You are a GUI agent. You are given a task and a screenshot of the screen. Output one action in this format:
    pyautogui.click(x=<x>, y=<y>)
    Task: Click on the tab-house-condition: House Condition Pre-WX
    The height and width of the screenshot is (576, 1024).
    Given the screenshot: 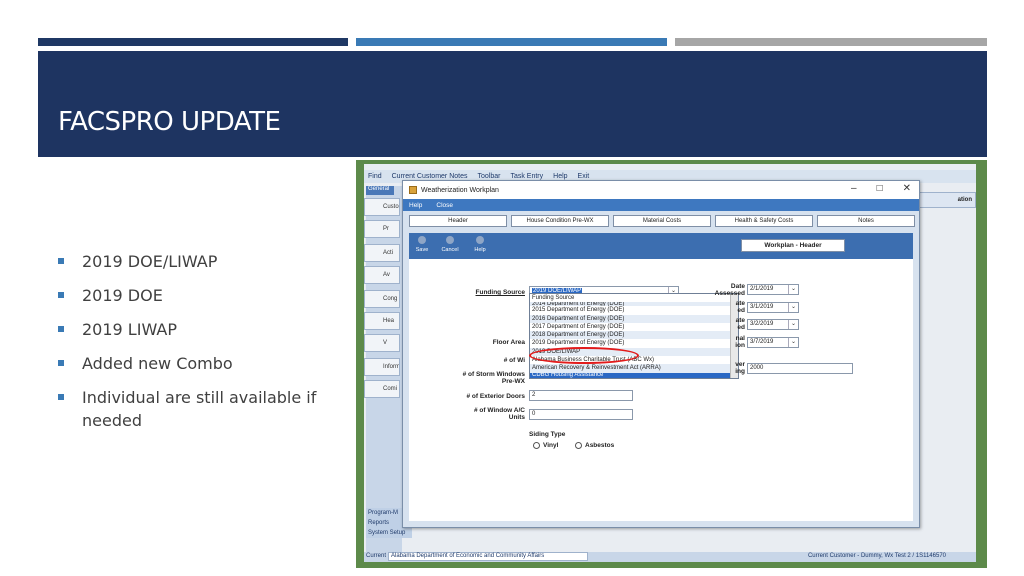 What is the action you would take?
    pyautogui.click(x=560, y=221)
    